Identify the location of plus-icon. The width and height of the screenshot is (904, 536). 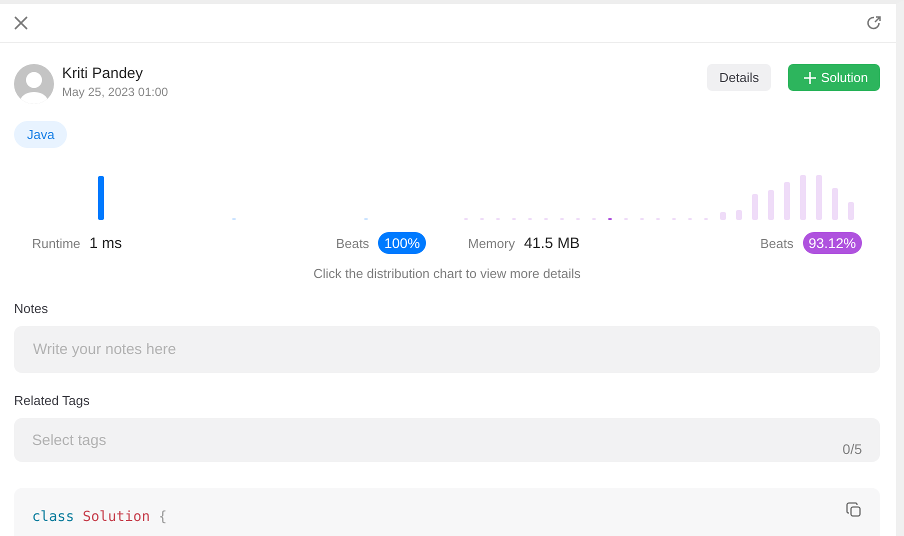
(810, 78).